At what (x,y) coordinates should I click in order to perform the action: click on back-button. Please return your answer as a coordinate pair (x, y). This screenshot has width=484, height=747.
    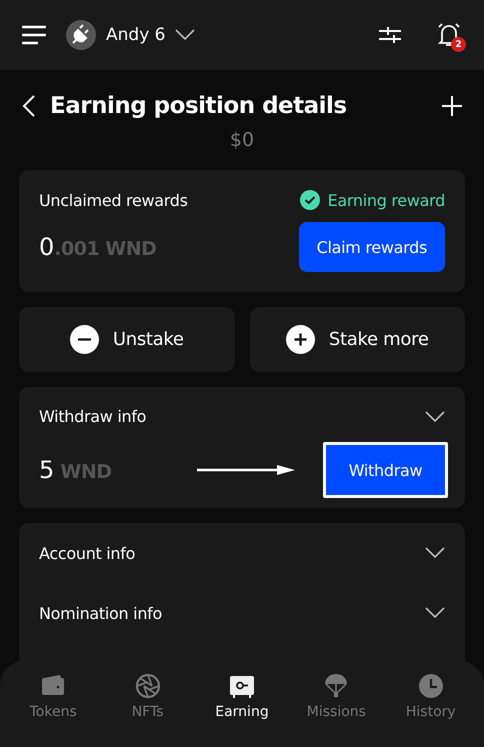
    Looking at the image, I should click on (29, 106).